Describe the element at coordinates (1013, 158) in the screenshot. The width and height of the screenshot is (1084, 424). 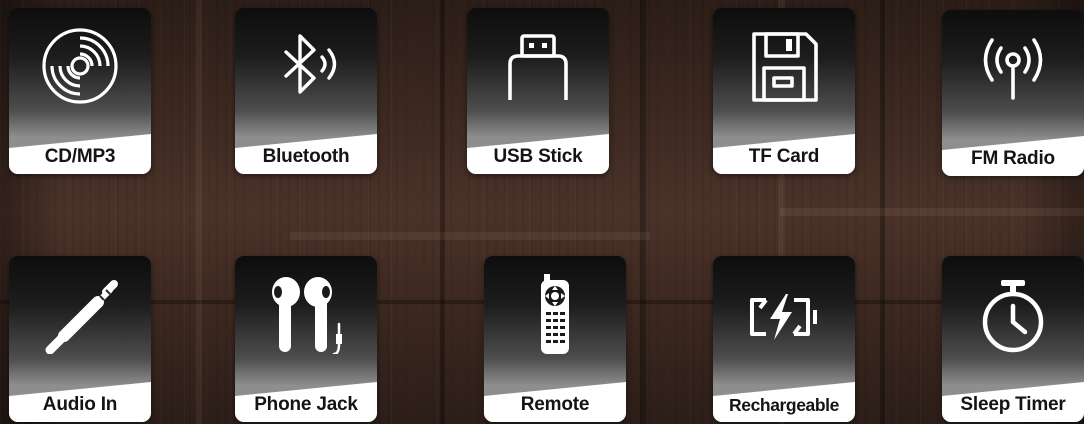
I see `feature-label: FM Radio` at that location.